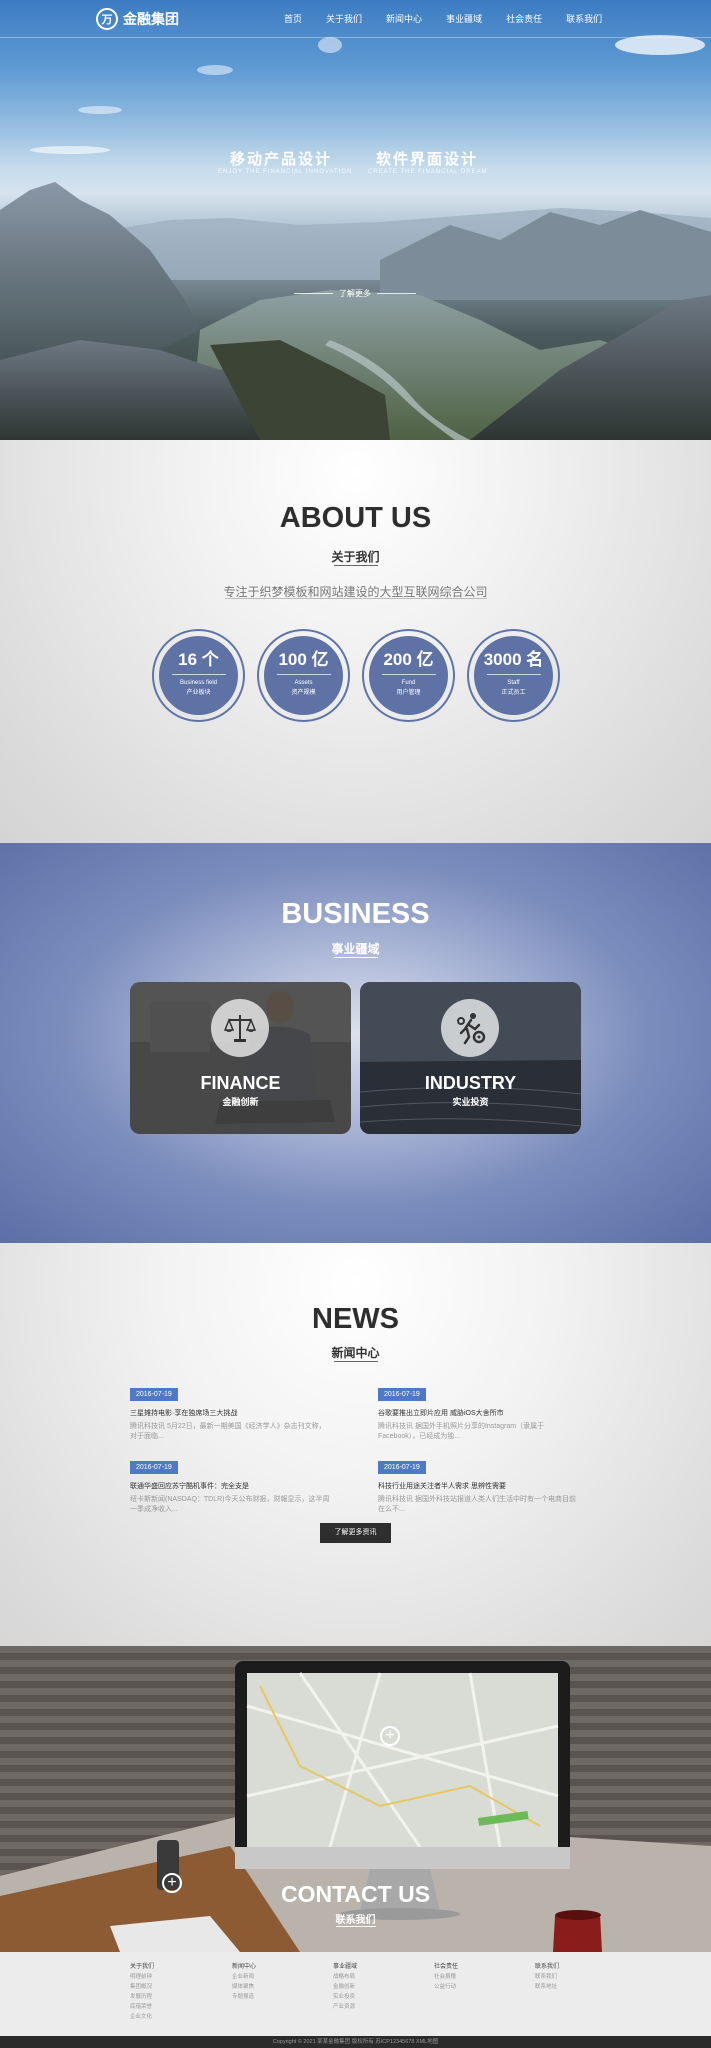 The height and width of the screenshot is (2048, 711). Describe the element at coordinates (303, 683) in the screenshot. I see `stat-label-en: Assets` at that location.